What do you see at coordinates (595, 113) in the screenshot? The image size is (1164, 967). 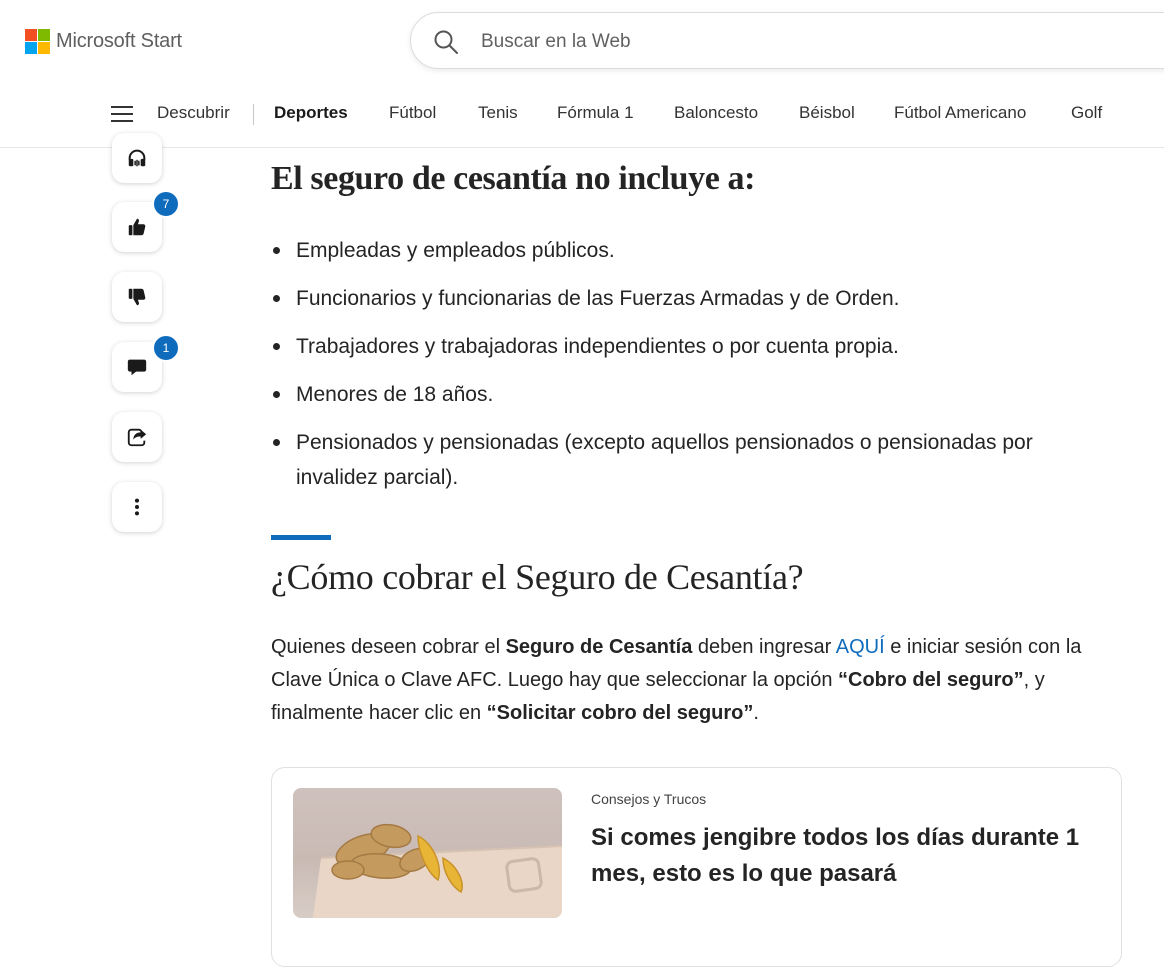 I see `nav-item-formula-1: Fórmula 1` at bounding box center [595, 113].